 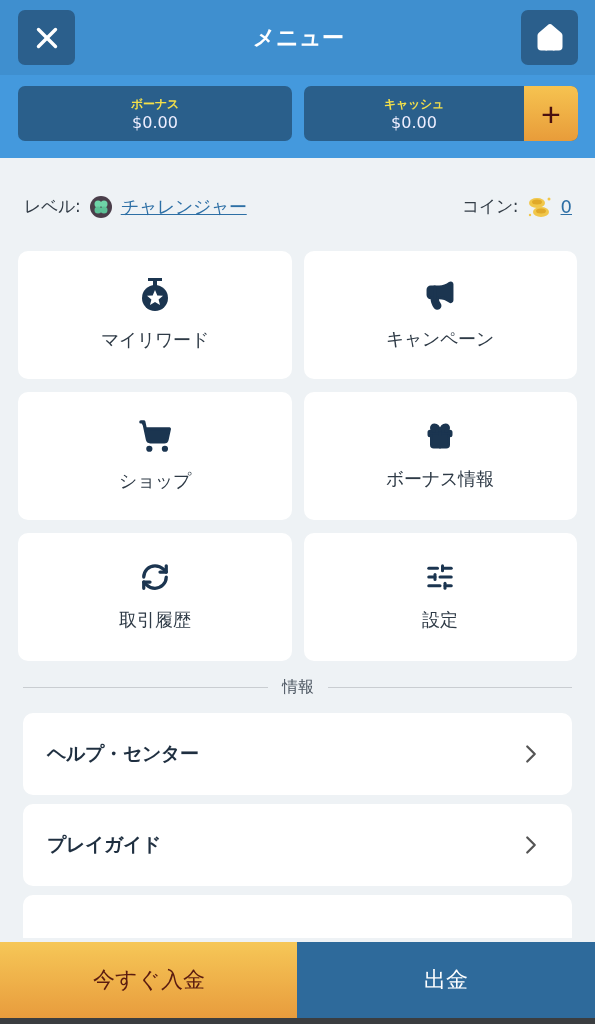 I want to click on menu-tile: 取引履歴, so click(x=155, y=597).